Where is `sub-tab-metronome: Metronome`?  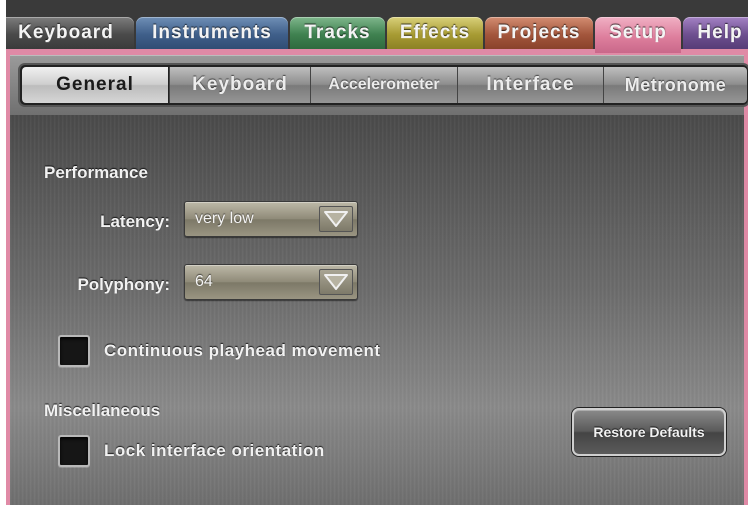 sub-tab-metronome: Metronome is located at coordinates (675, 85).